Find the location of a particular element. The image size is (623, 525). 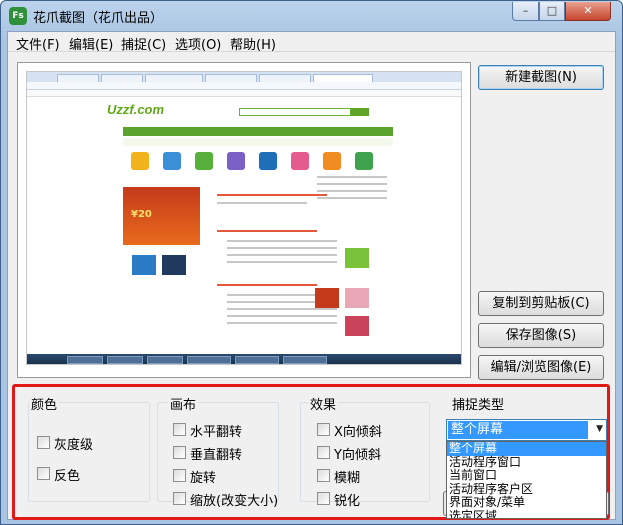

capture-option-ui-object: 界面对象/菜单 is located at coordinates (526, 503).